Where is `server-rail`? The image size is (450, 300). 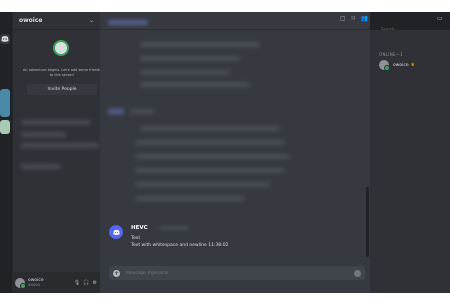
server-rail is located at coordinates (6, 152).